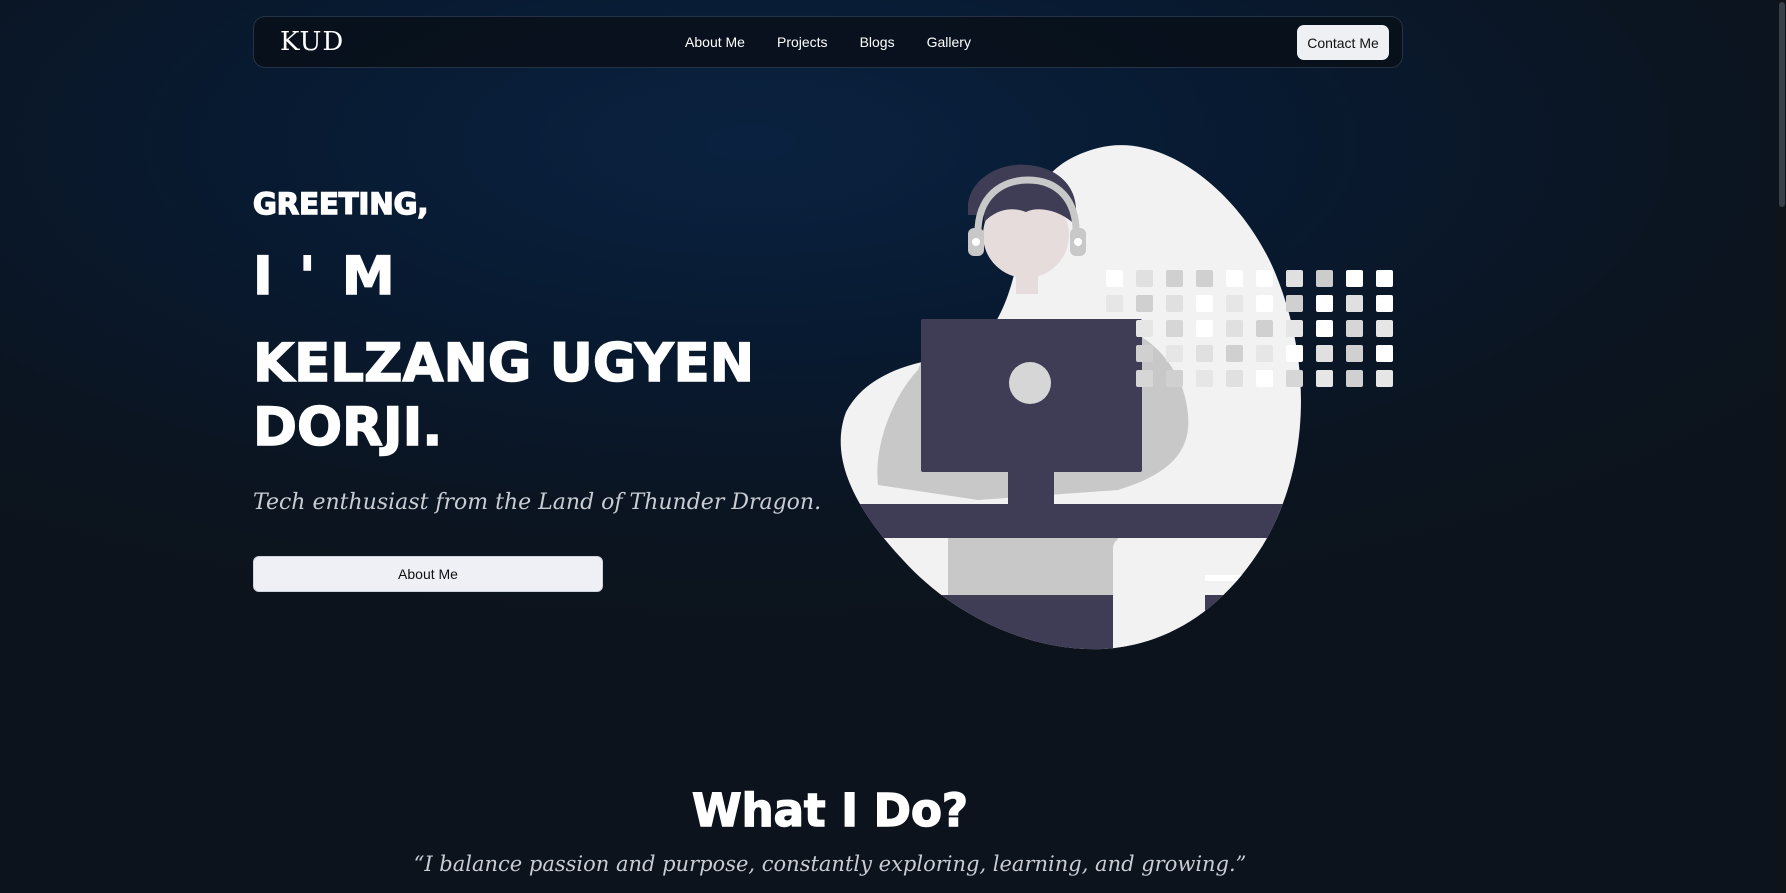 This screenshot has width=1786, height=893. Describe the element at coordinates (428, 574) in the screenshot. I see `about-me-button: About Me` at that location.